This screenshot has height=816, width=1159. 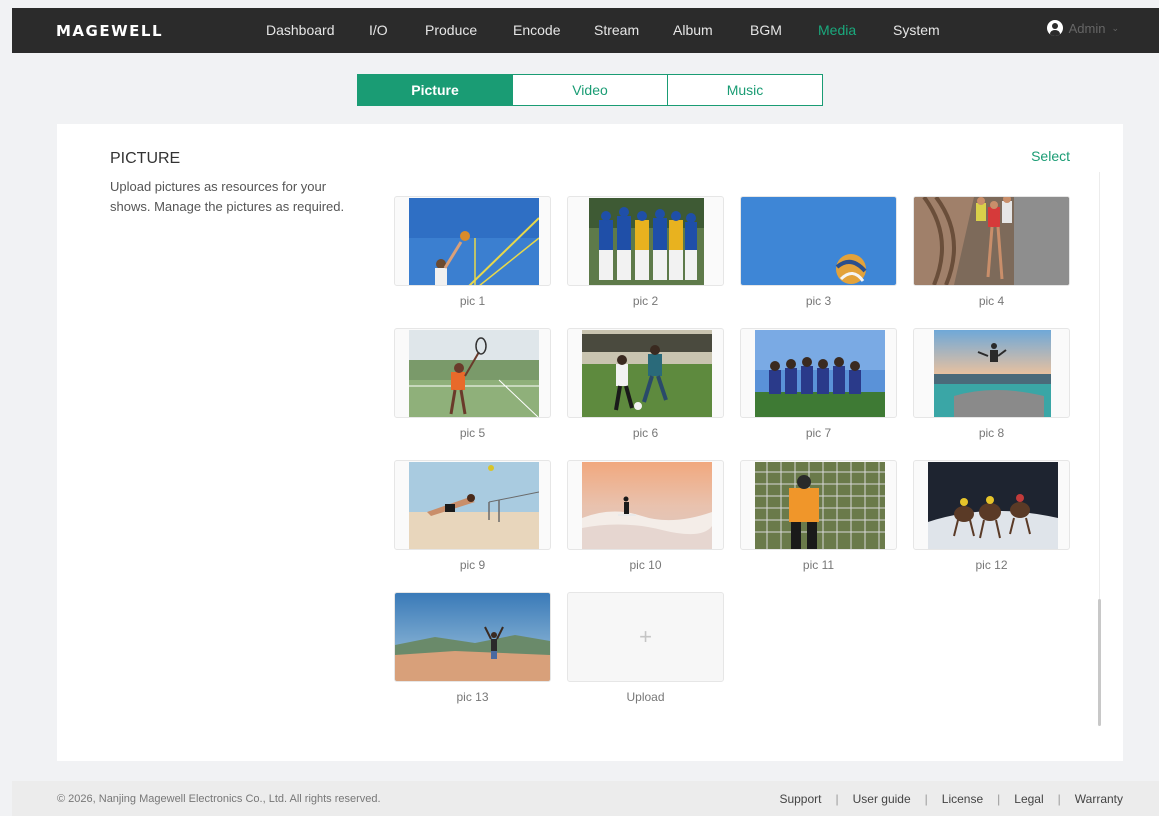 I want to click on picture-name: pic 11, so click(x=818, y=565).